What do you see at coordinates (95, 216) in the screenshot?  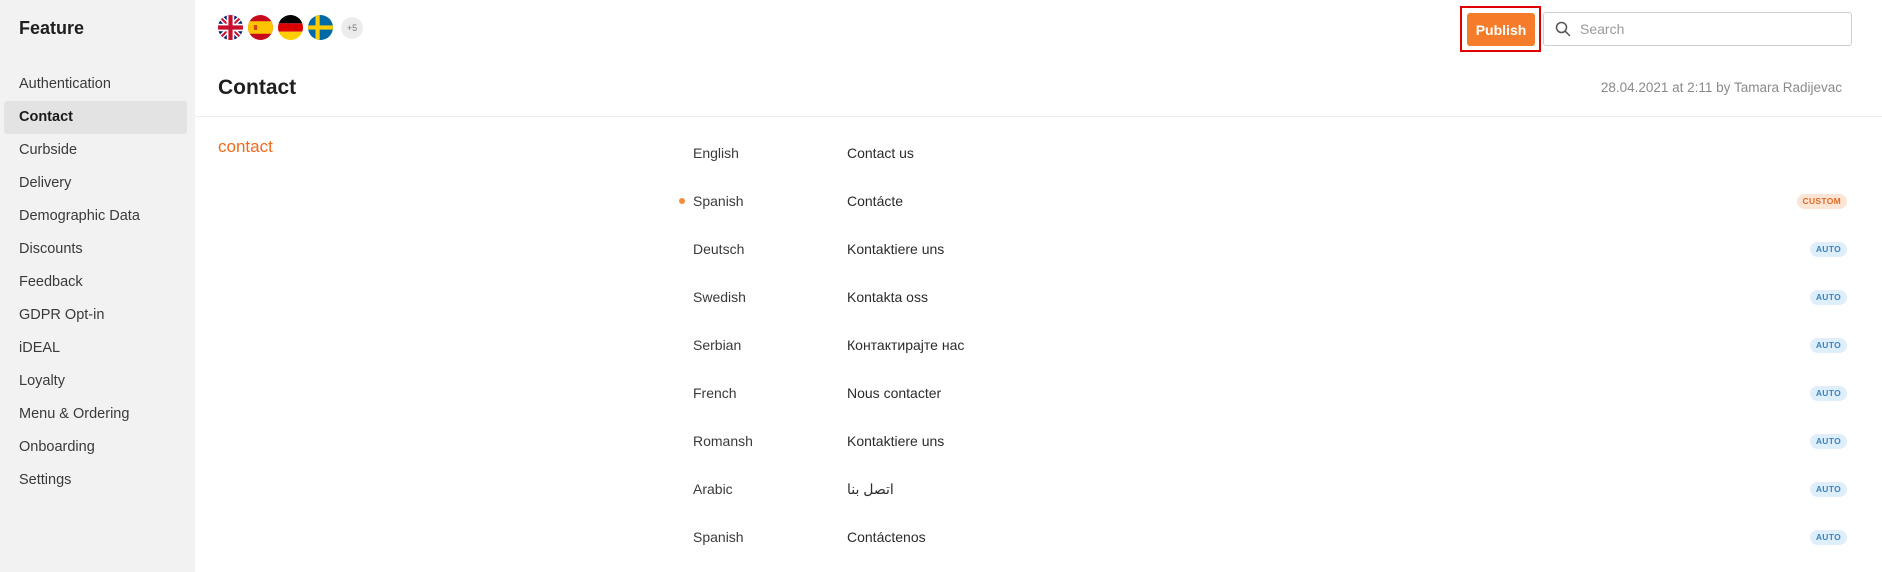 I see `sidebar-item-demographic-data: Demographic Data` at bounding box center [95, 216].